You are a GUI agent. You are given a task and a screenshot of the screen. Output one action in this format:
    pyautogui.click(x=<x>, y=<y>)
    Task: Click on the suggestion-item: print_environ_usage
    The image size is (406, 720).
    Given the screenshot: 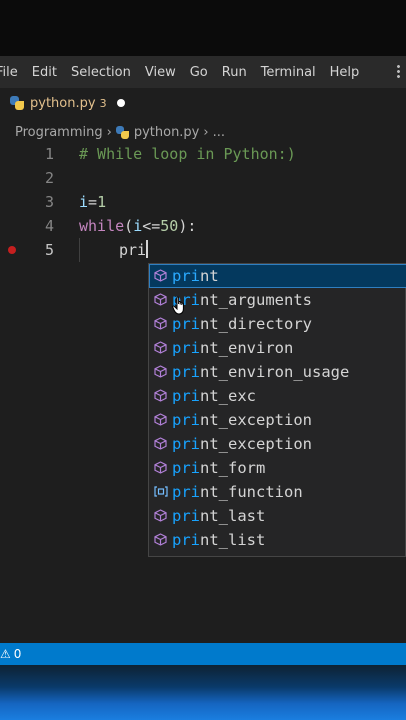 What is the action you would take?
    pyautogui.click(x=277, y=372)
    